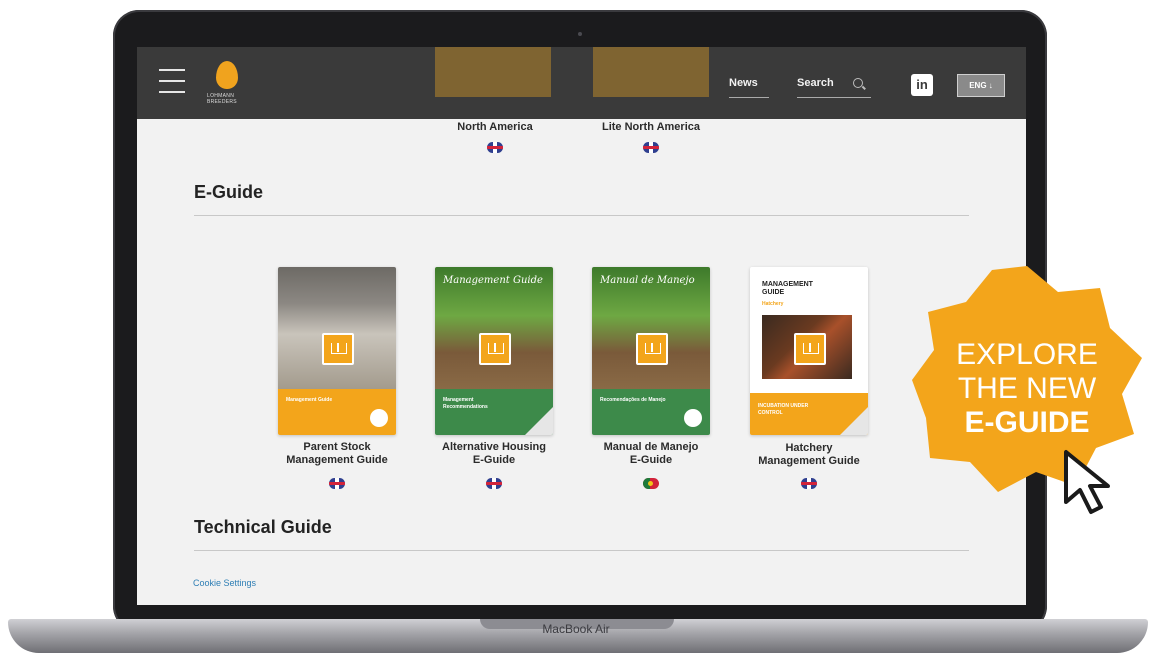 The width and height of the screenshot is (1152, 661). What do you see at coordinates (773, 304) in the screenshot?
I see `cover-subtitle: Hatchery` at bounding box center [773, 304].